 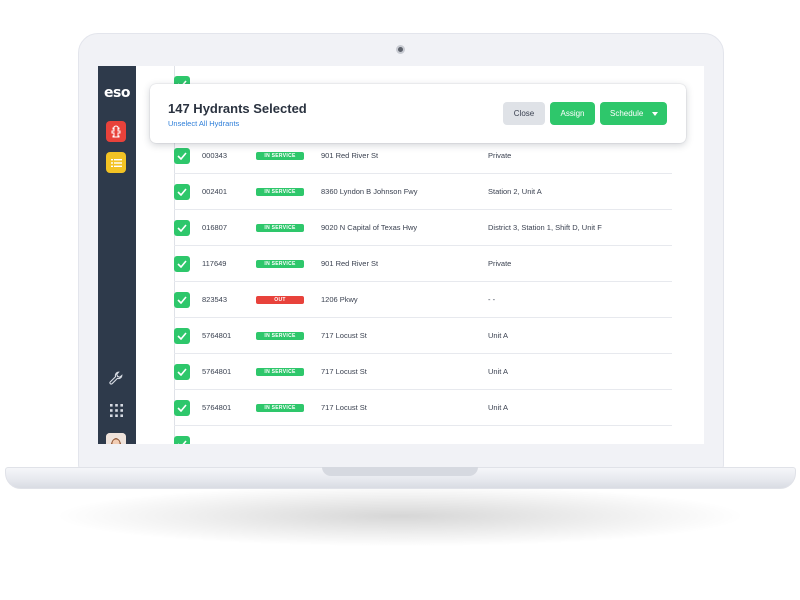 What do you see at coordinates (215, 299) in the screenshot?
I see `hydrant-id: 823543` at bounding box center [215, 299].